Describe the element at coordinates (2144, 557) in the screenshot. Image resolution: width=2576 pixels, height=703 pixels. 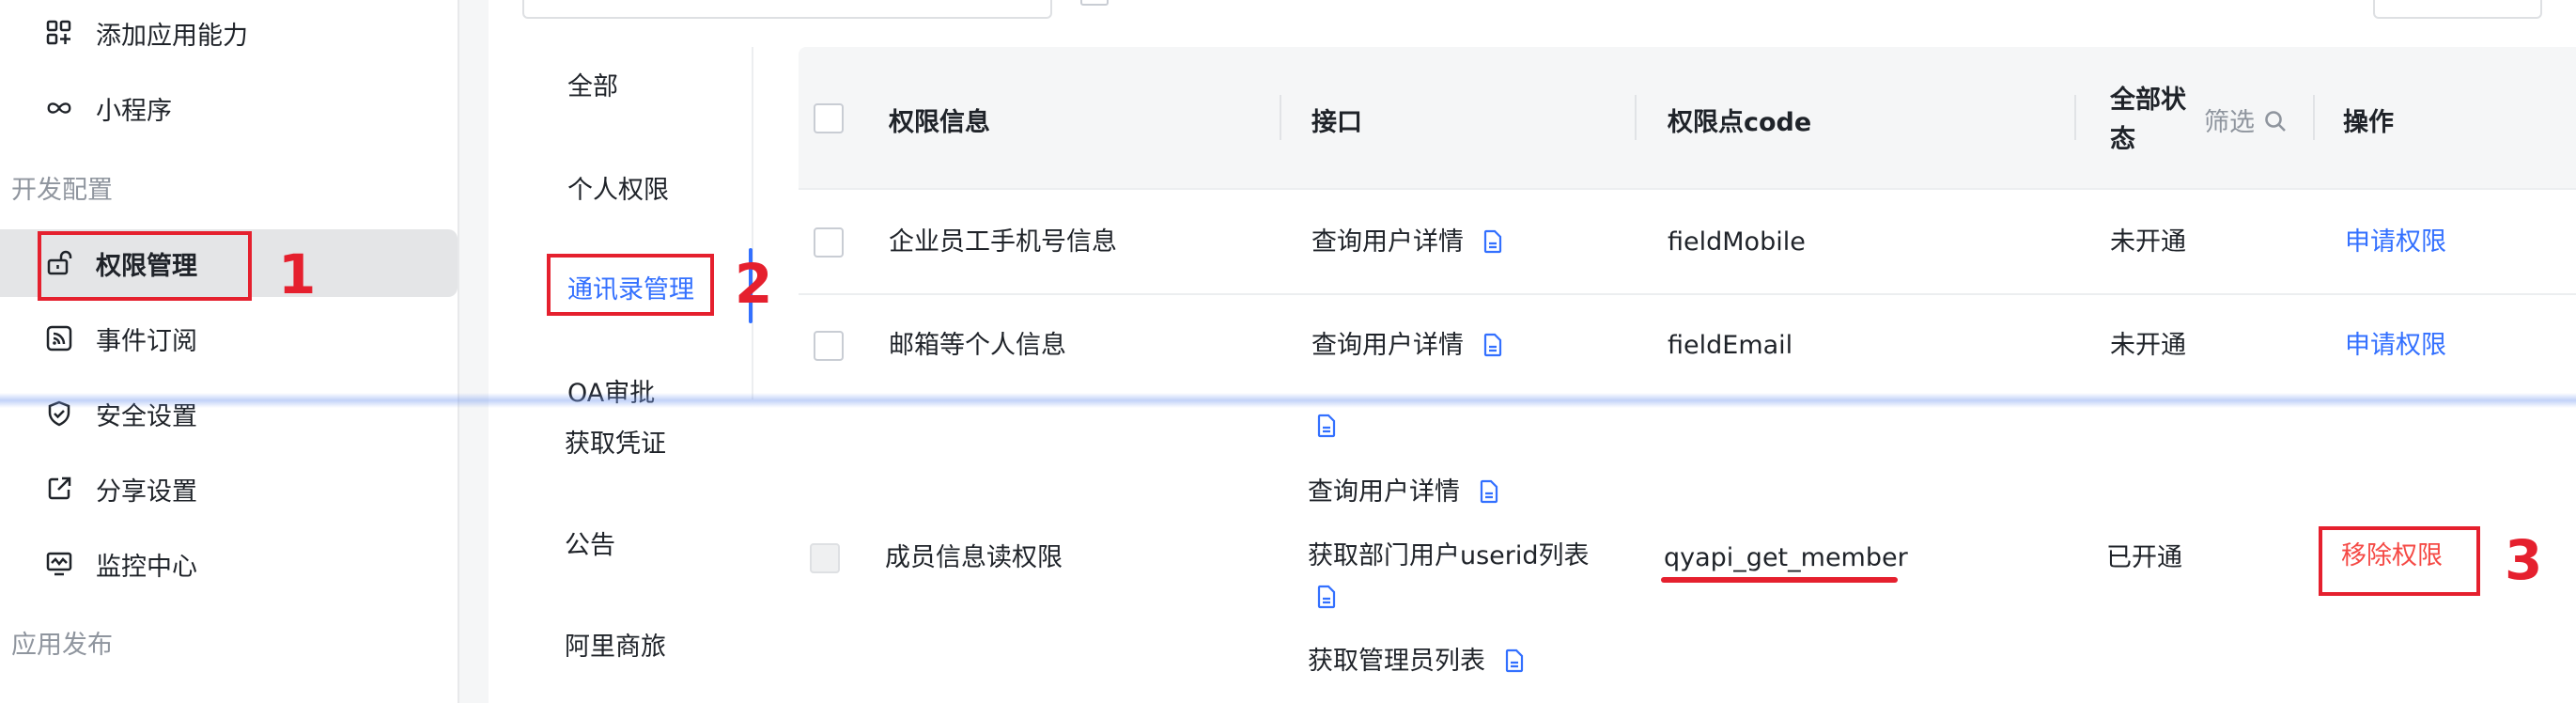
I see `row-status: 已开通` at that location.